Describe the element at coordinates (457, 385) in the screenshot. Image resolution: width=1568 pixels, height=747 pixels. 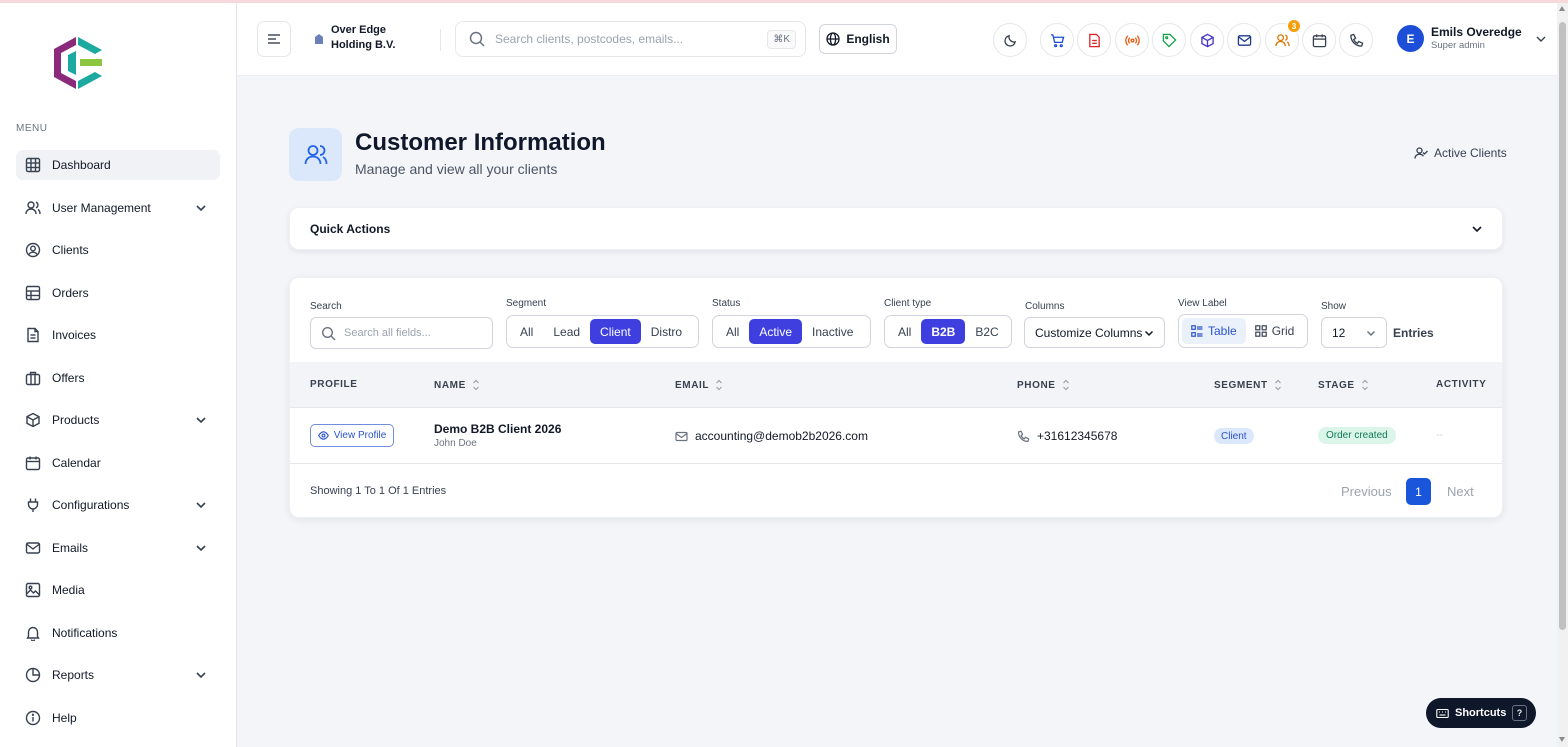
I see `column-header-name: NAME` at that location.